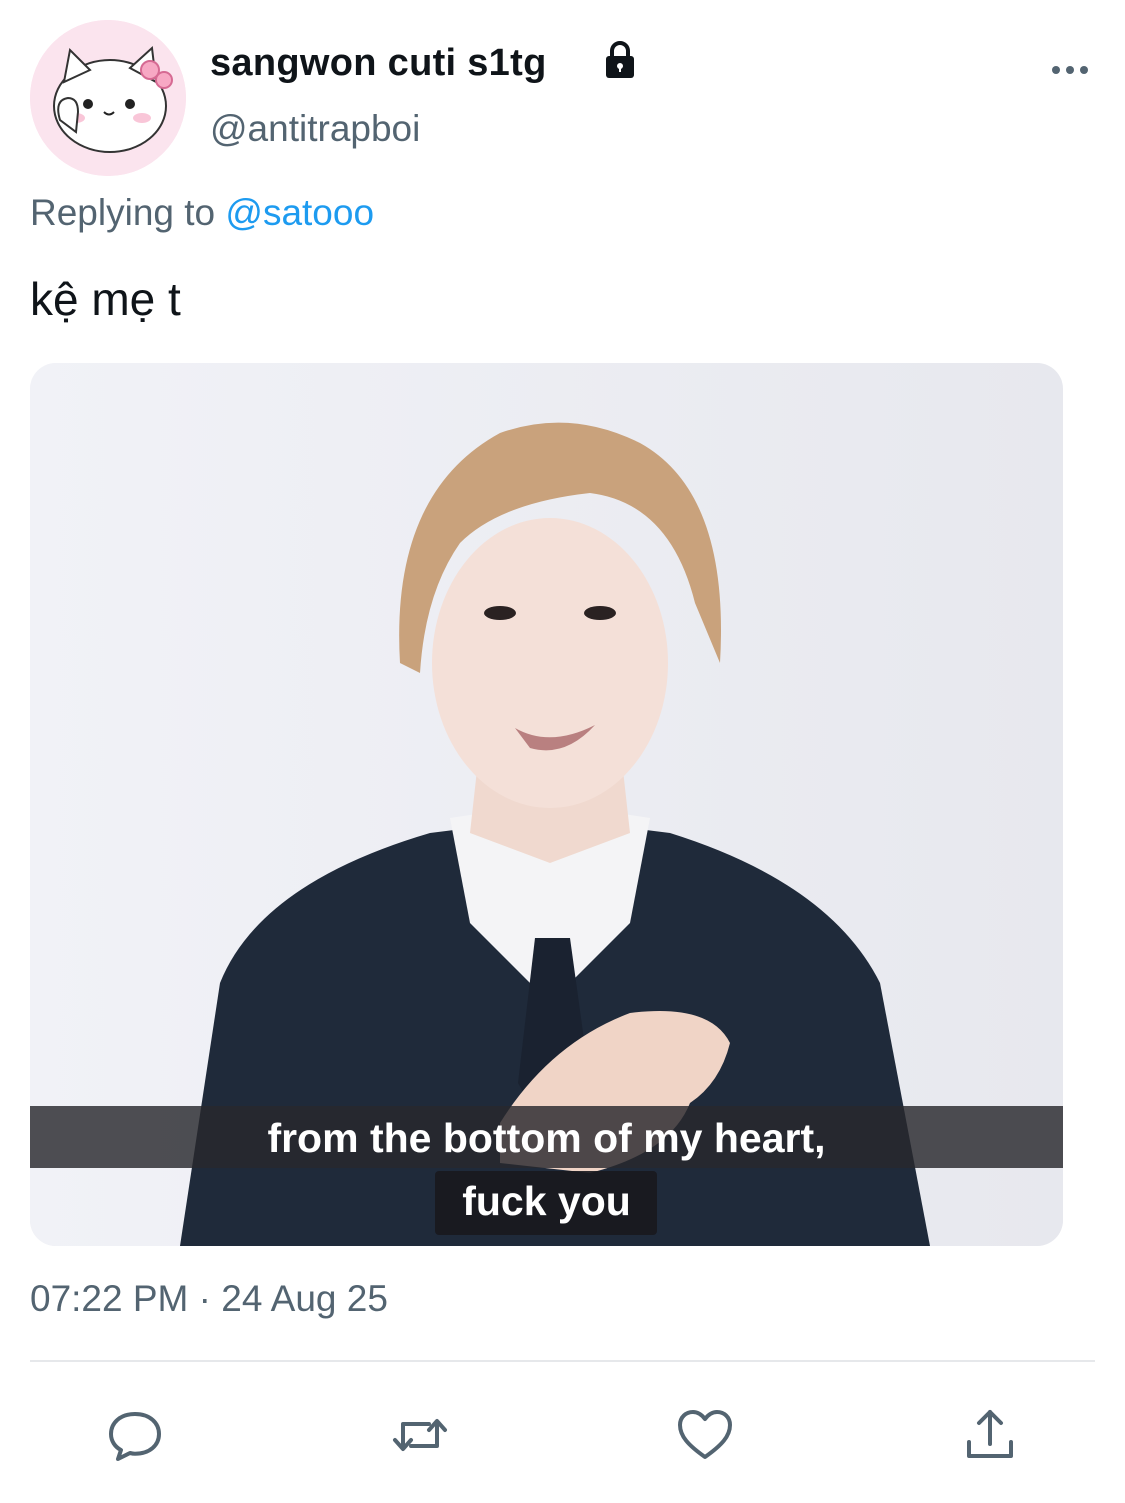  What do you see at coordinates (123, 212) in the screenshot?
I see `replying-to-label: Replying to` at bounding box center [123, 212].